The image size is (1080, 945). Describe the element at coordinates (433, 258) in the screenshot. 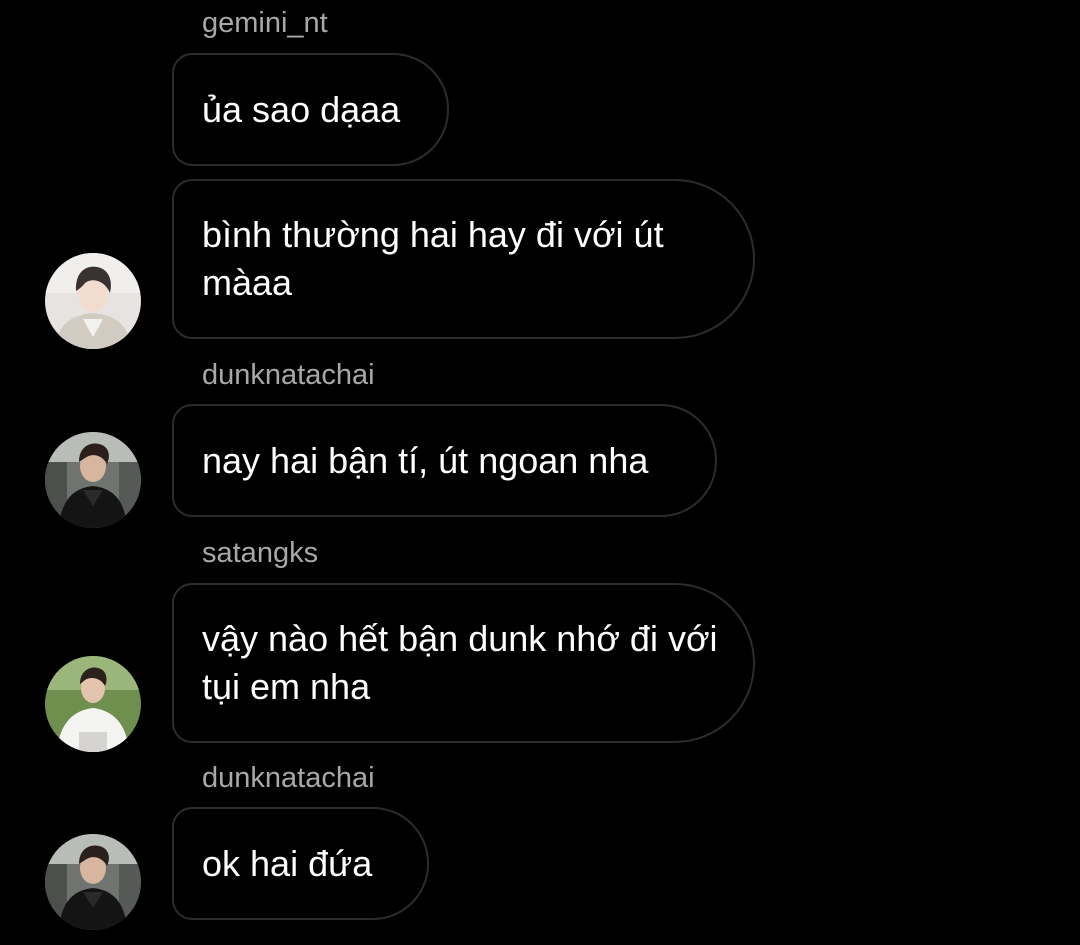

I see `message-text: bình thường hai hay đi với út màaa` at that location.